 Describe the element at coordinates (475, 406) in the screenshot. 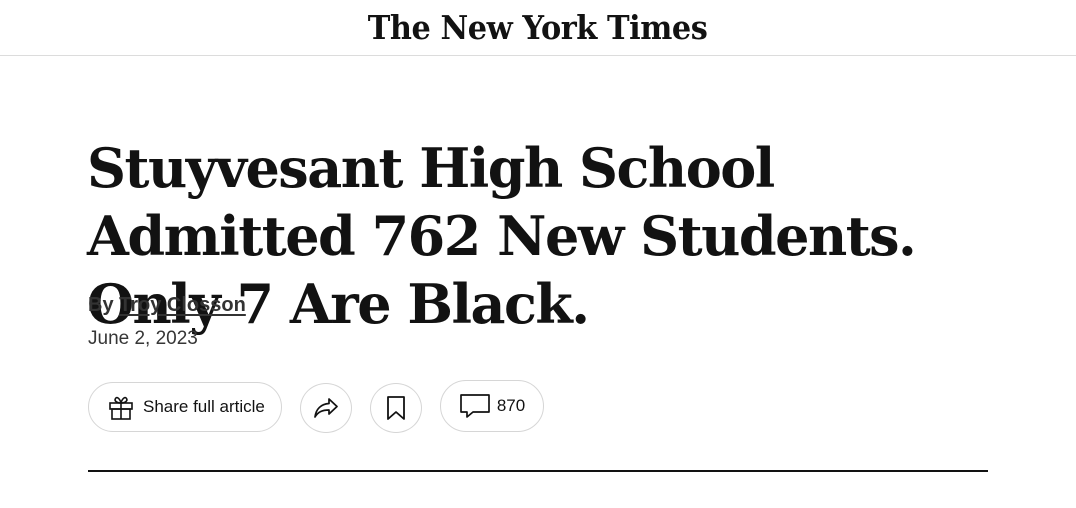

I see `comment-bubble-icon` at that location.